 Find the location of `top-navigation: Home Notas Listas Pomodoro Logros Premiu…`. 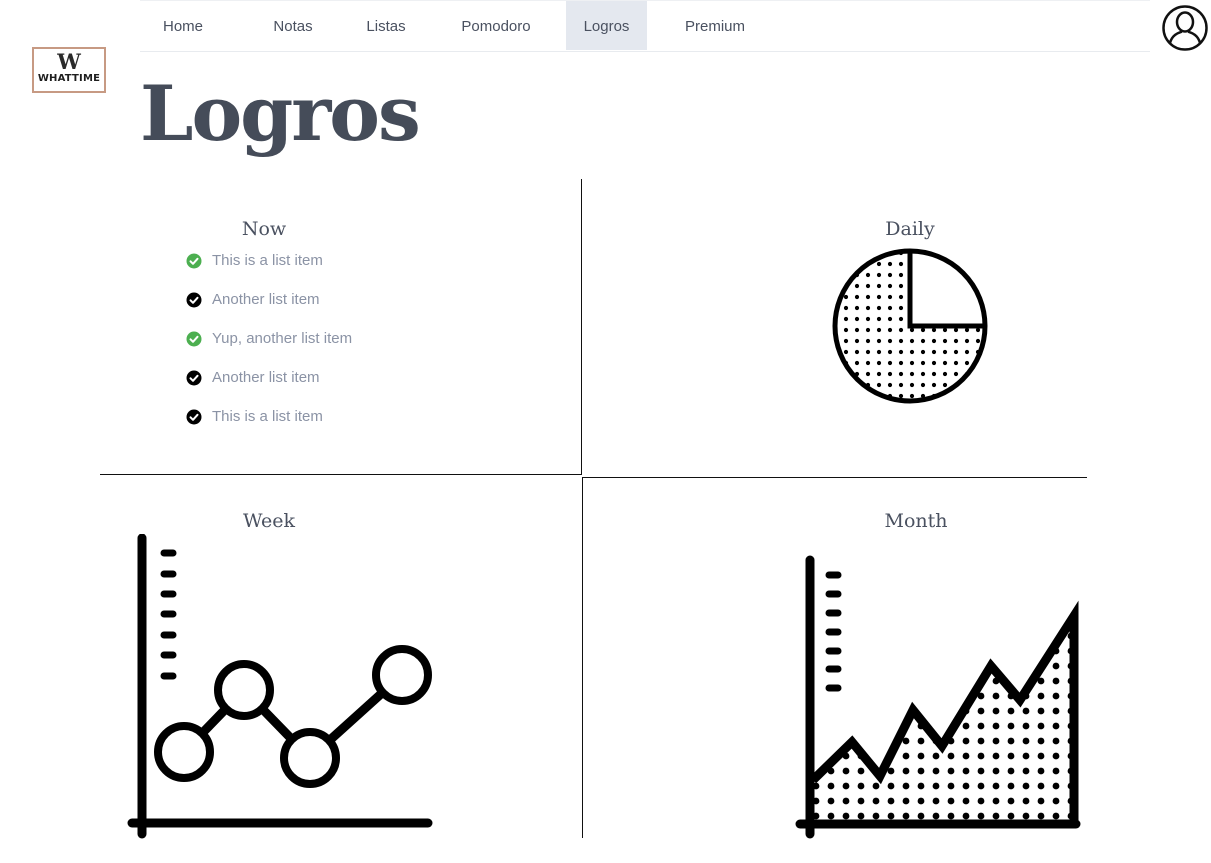

top-navigation: Home Notas Listas Pomodoro Logros Premiu… is located at coordinates (645, 26).